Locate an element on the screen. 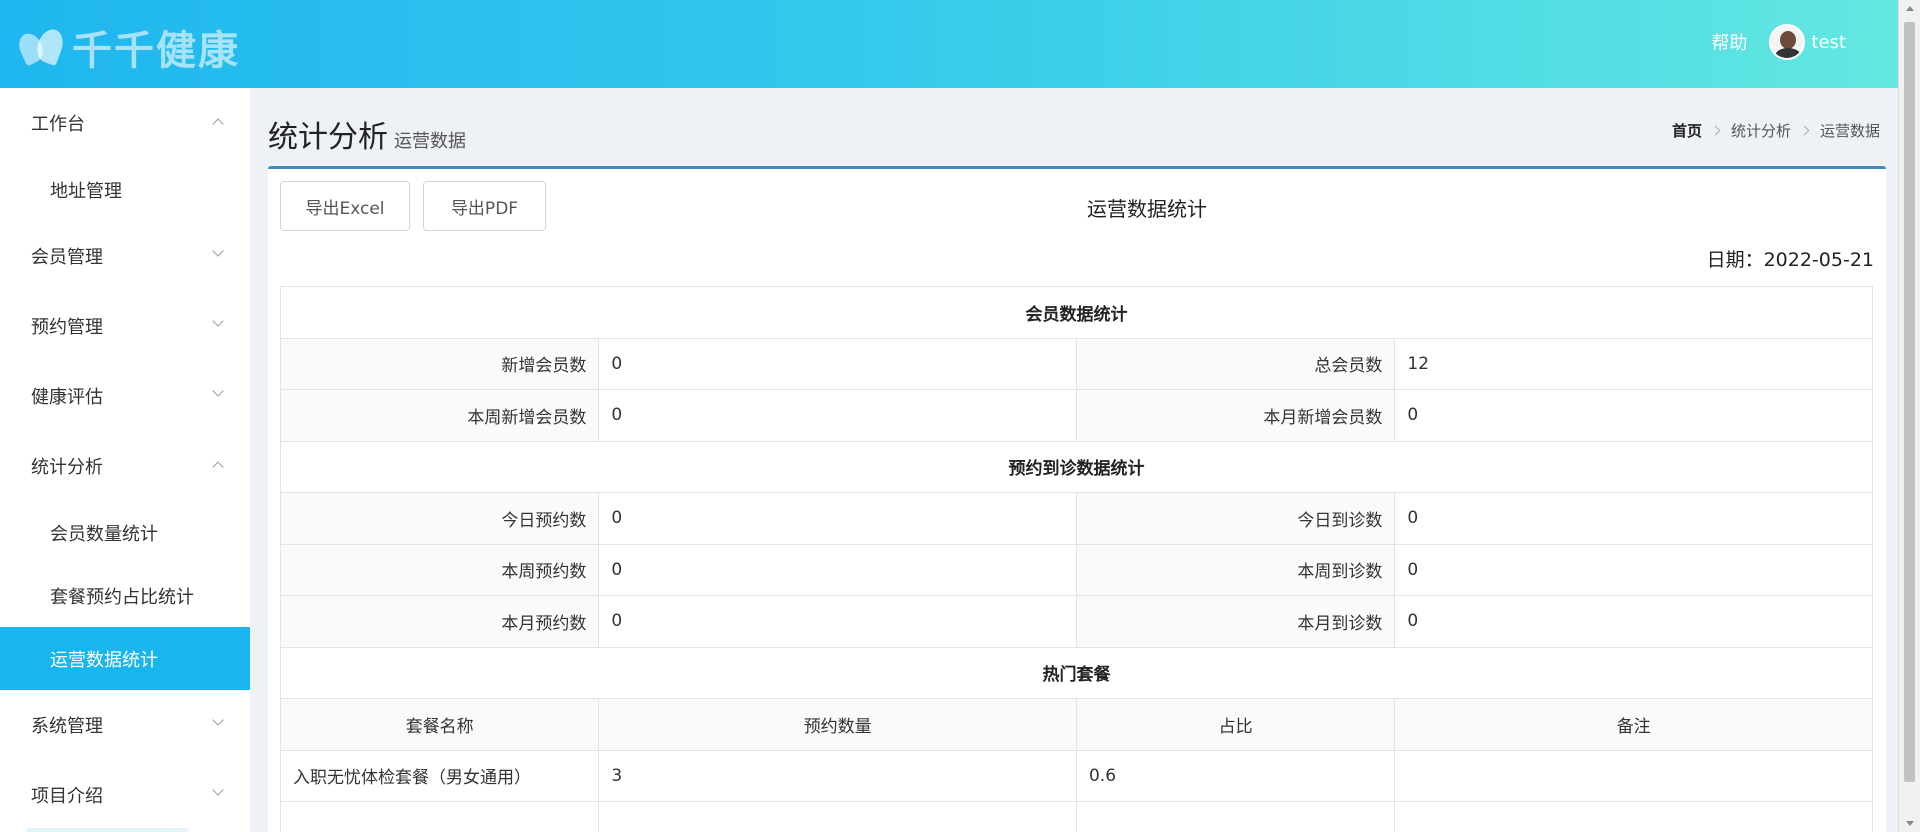  sidebar-subitem-member-stats: 会员数量统计 is located at coordinates (125, 532).